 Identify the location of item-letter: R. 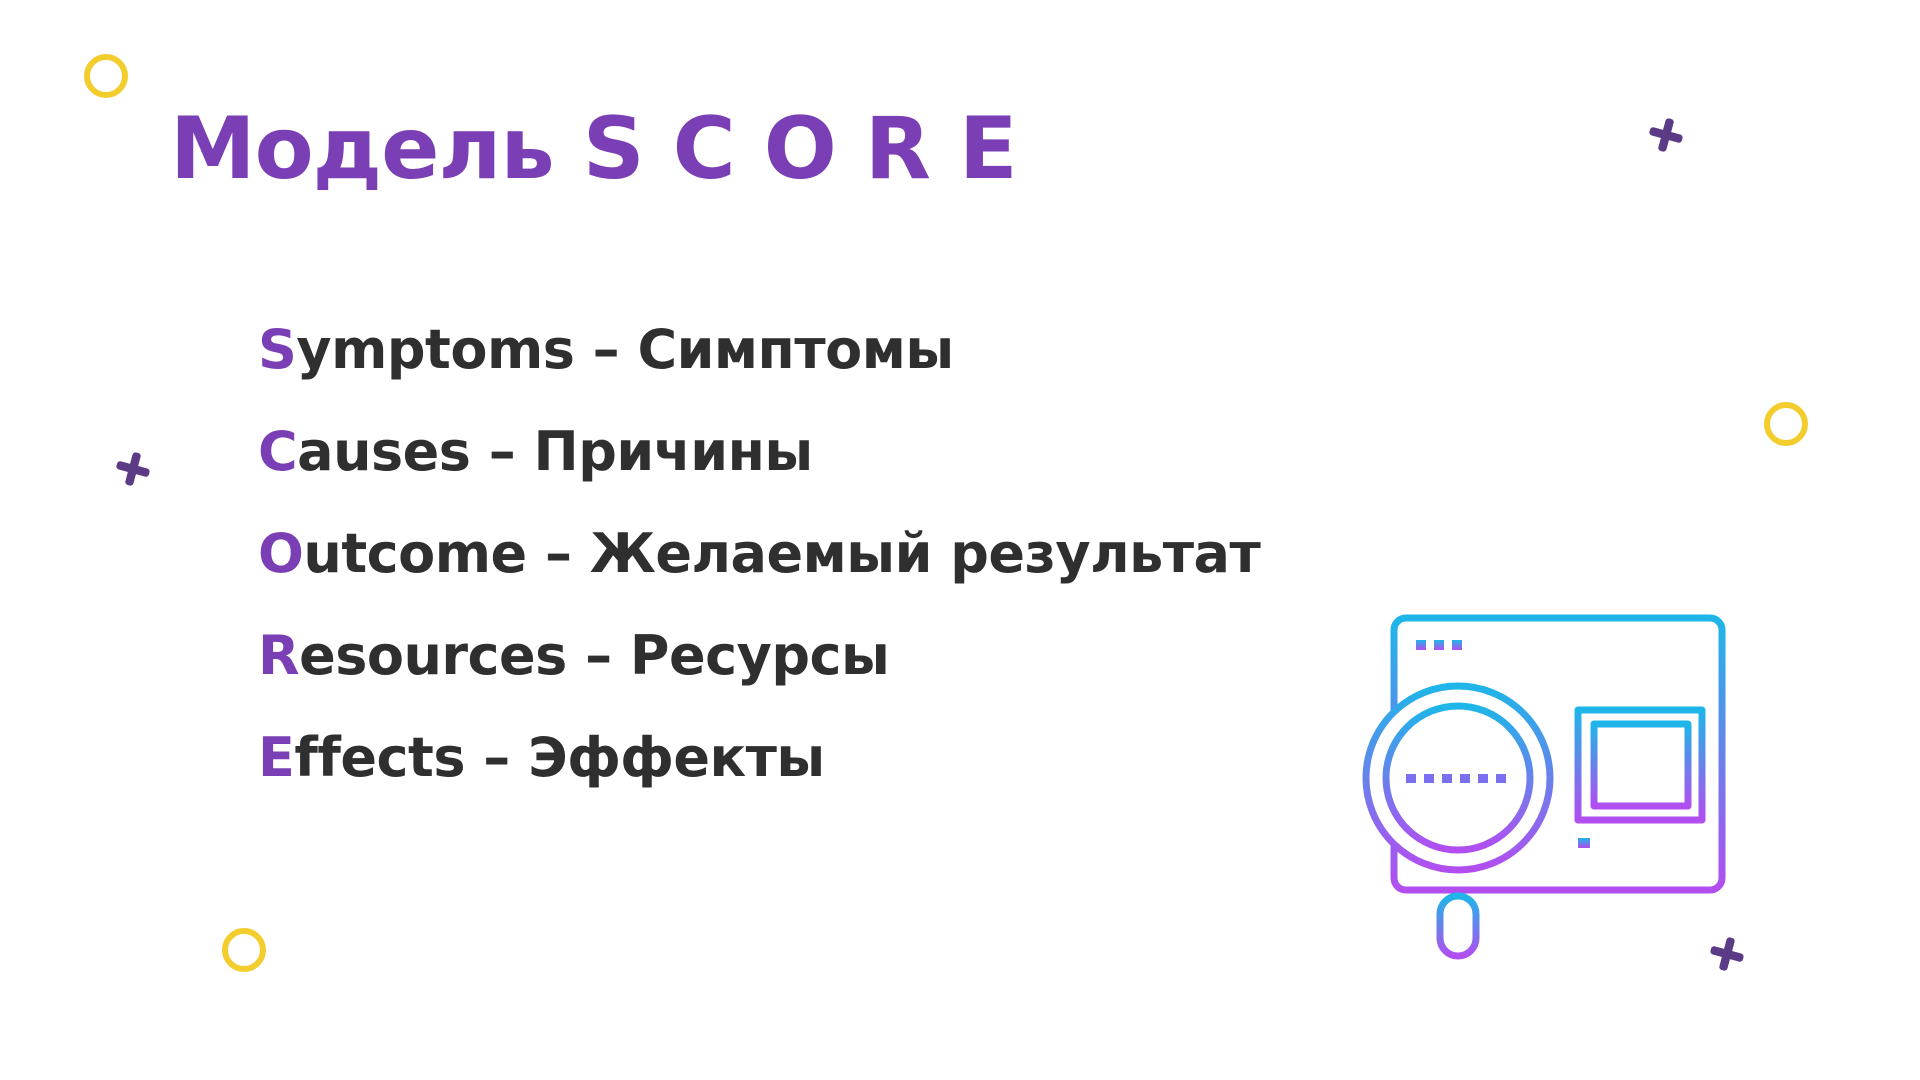
(279, 655).